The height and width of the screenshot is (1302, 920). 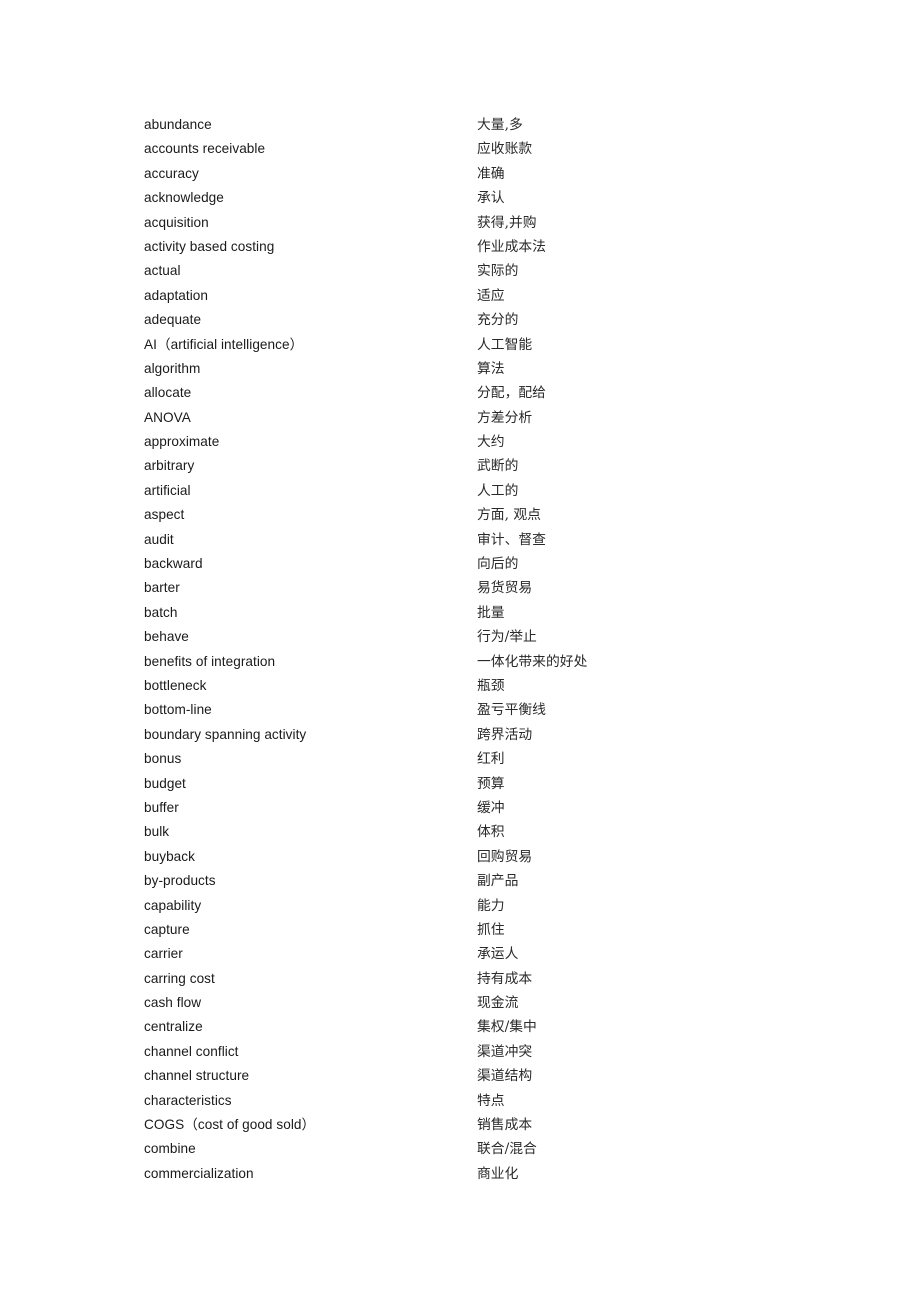 What do you see at coordinates (498, 490) in the screenshot?
I see `glossary-translation: 人工的` at bounding box center [498, 490].